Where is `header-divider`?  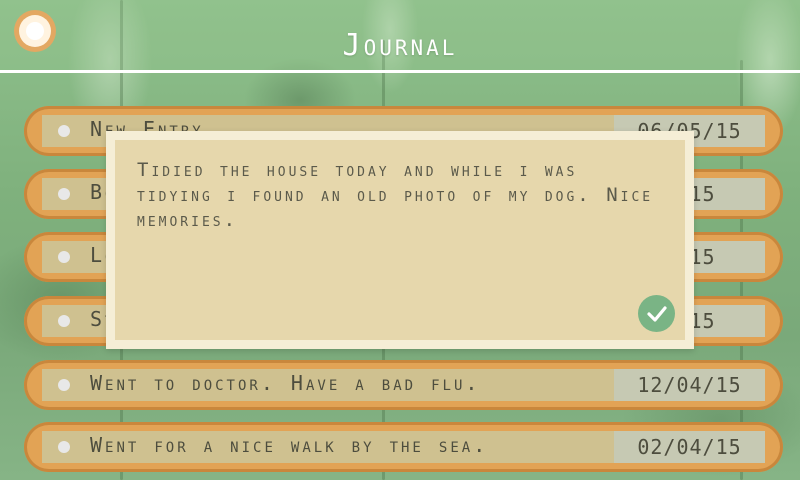 header-divider is located at coordinates (400, 71).